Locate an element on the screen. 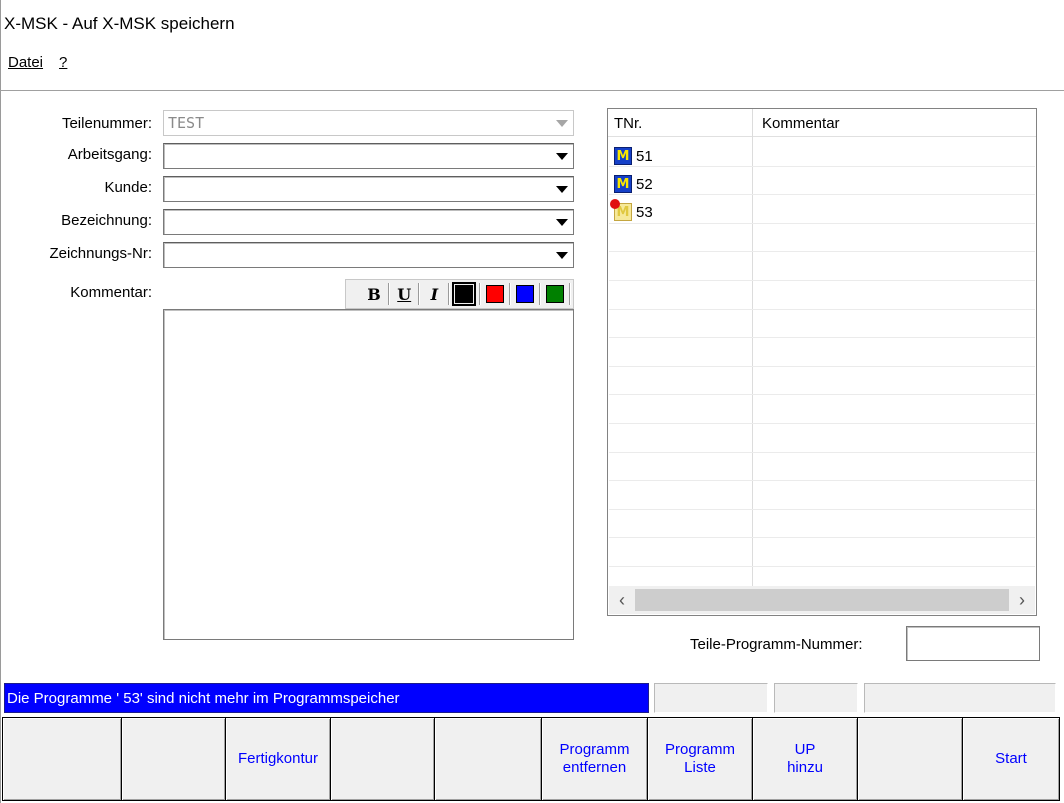  teilenummer-value: TEST is located at coordinates (186, 123).